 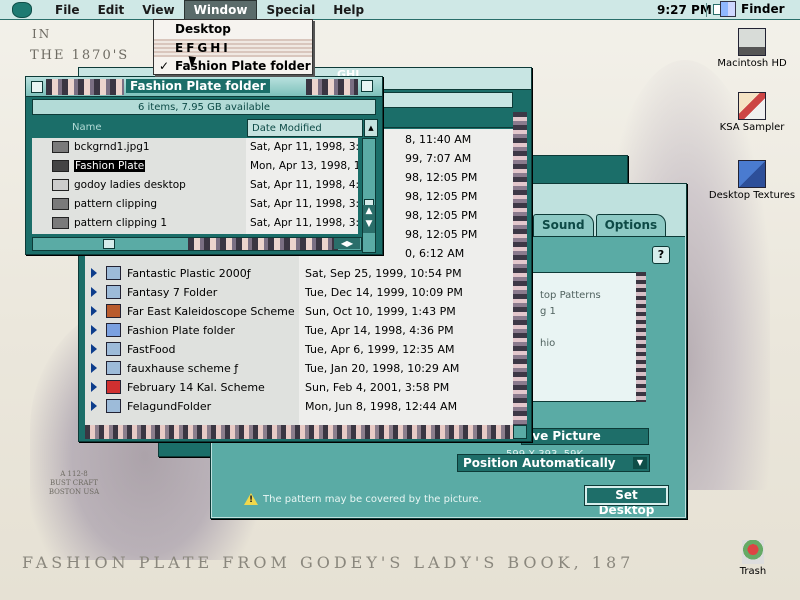 I want to click on tab-options: Options, so click(x=631, y=225).